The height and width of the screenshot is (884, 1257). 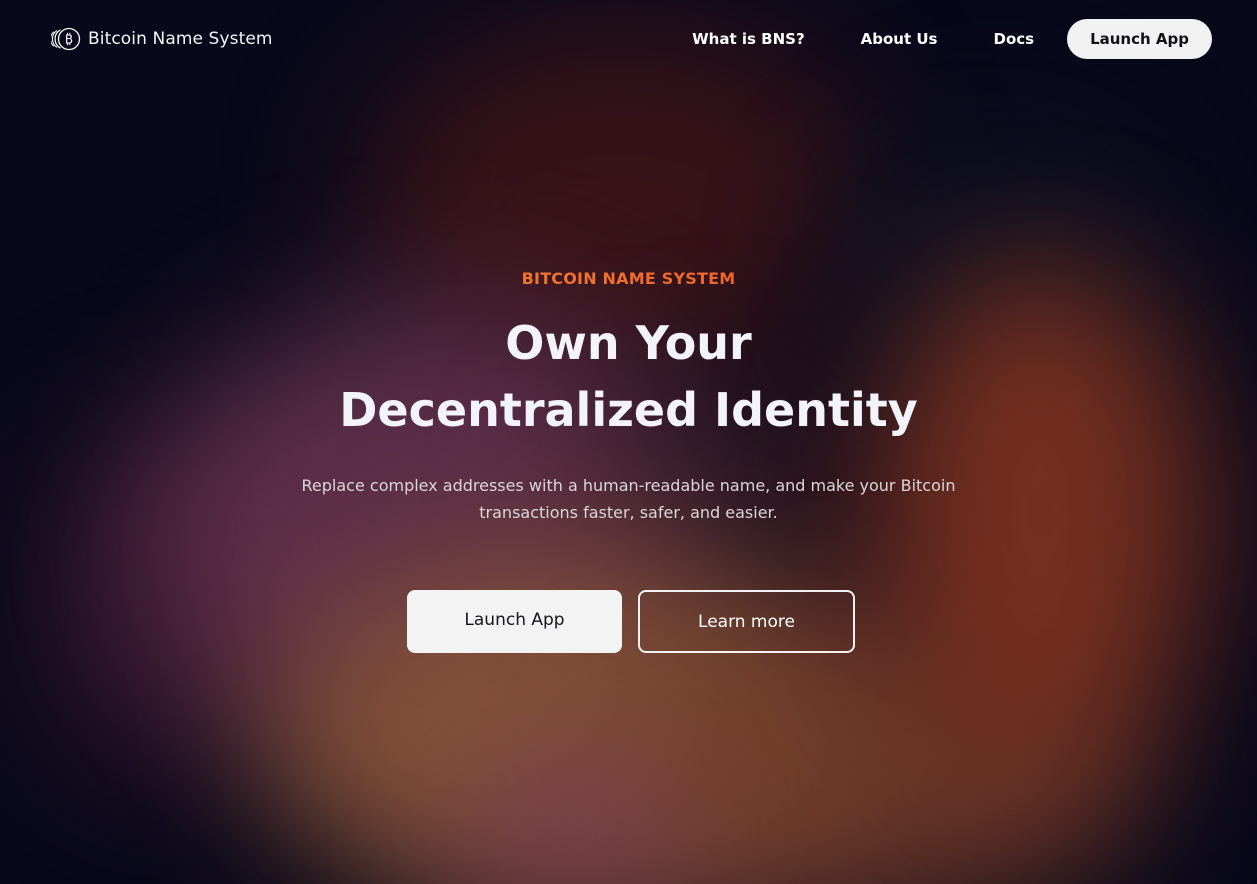 What do you see at coordinates (628, 343) in the screenshot?
I see `hero-headline-line-1: Own Your` at bounding box center [628, 343].